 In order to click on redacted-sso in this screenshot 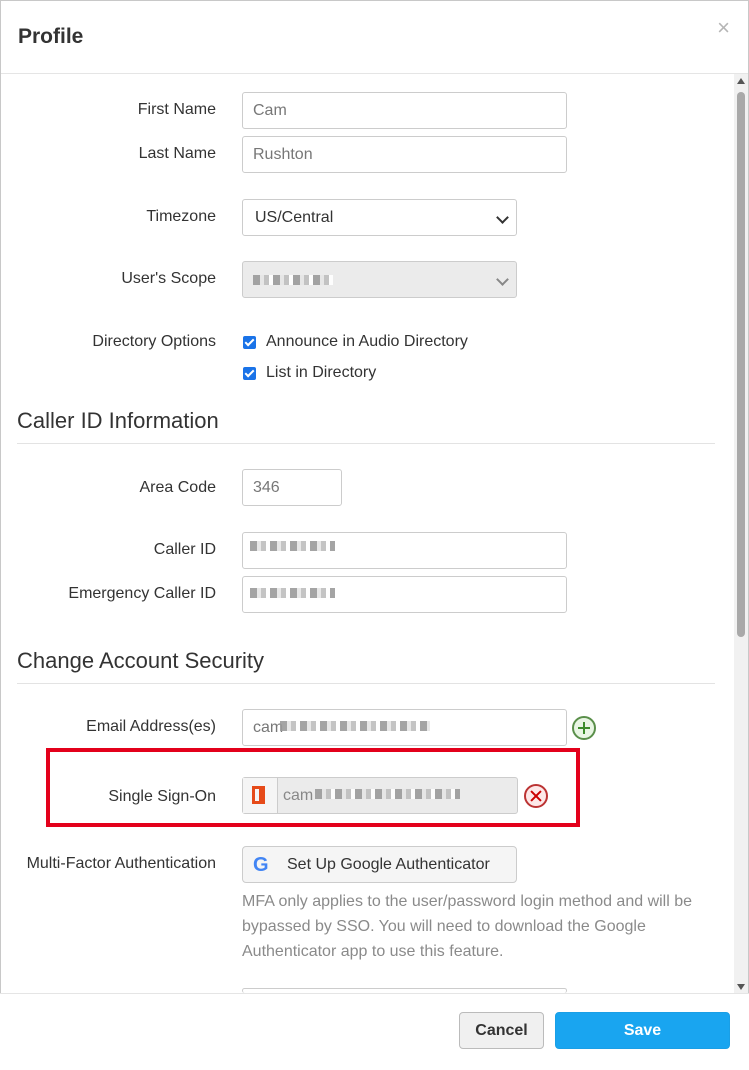, I will do `click(387, 794)`.